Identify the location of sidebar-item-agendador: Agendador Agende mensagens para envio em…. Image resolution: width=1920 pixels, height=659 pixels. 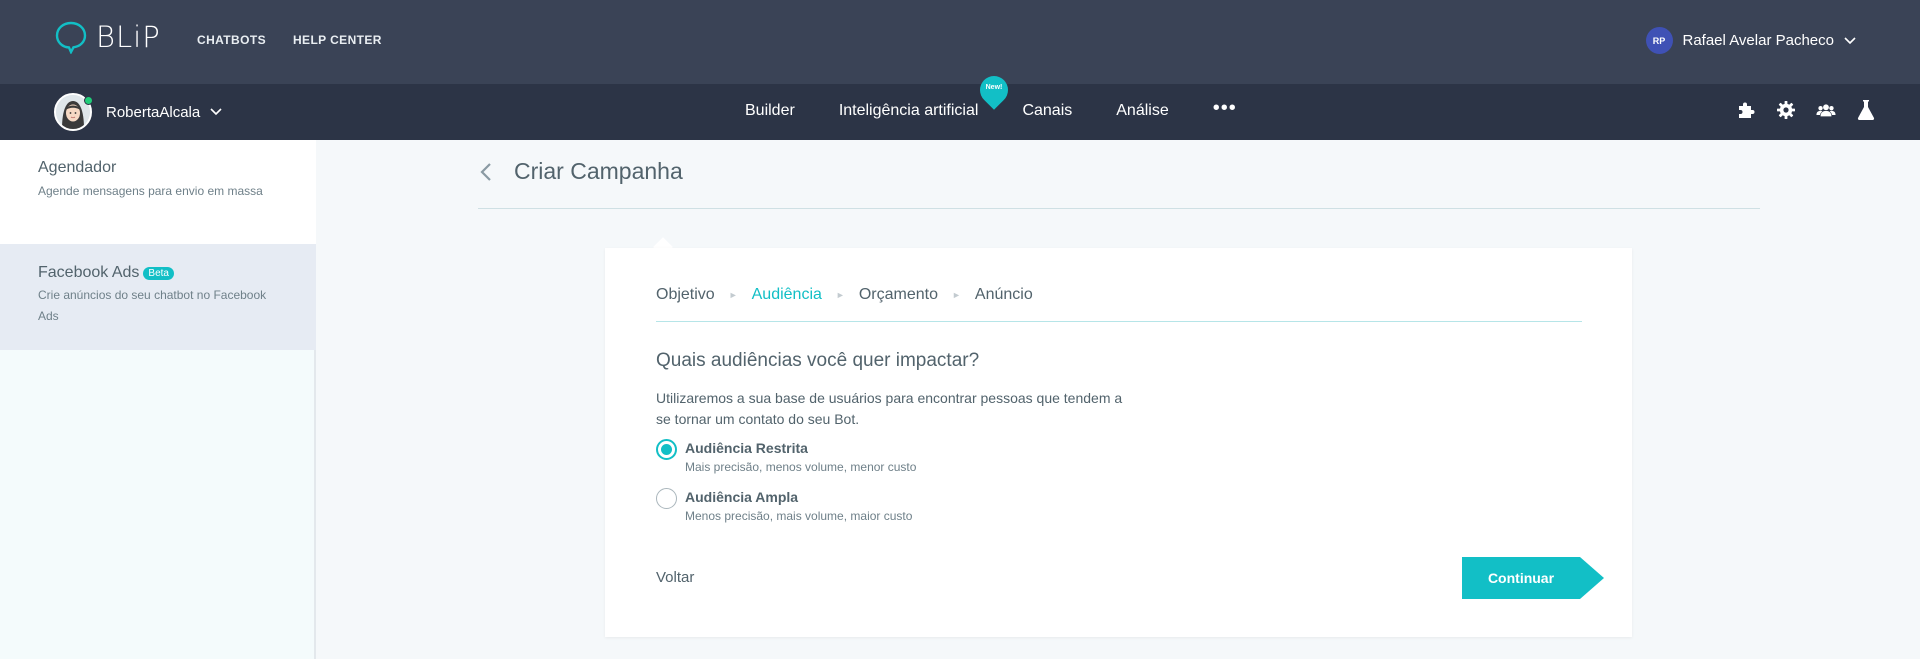
(158, 192).